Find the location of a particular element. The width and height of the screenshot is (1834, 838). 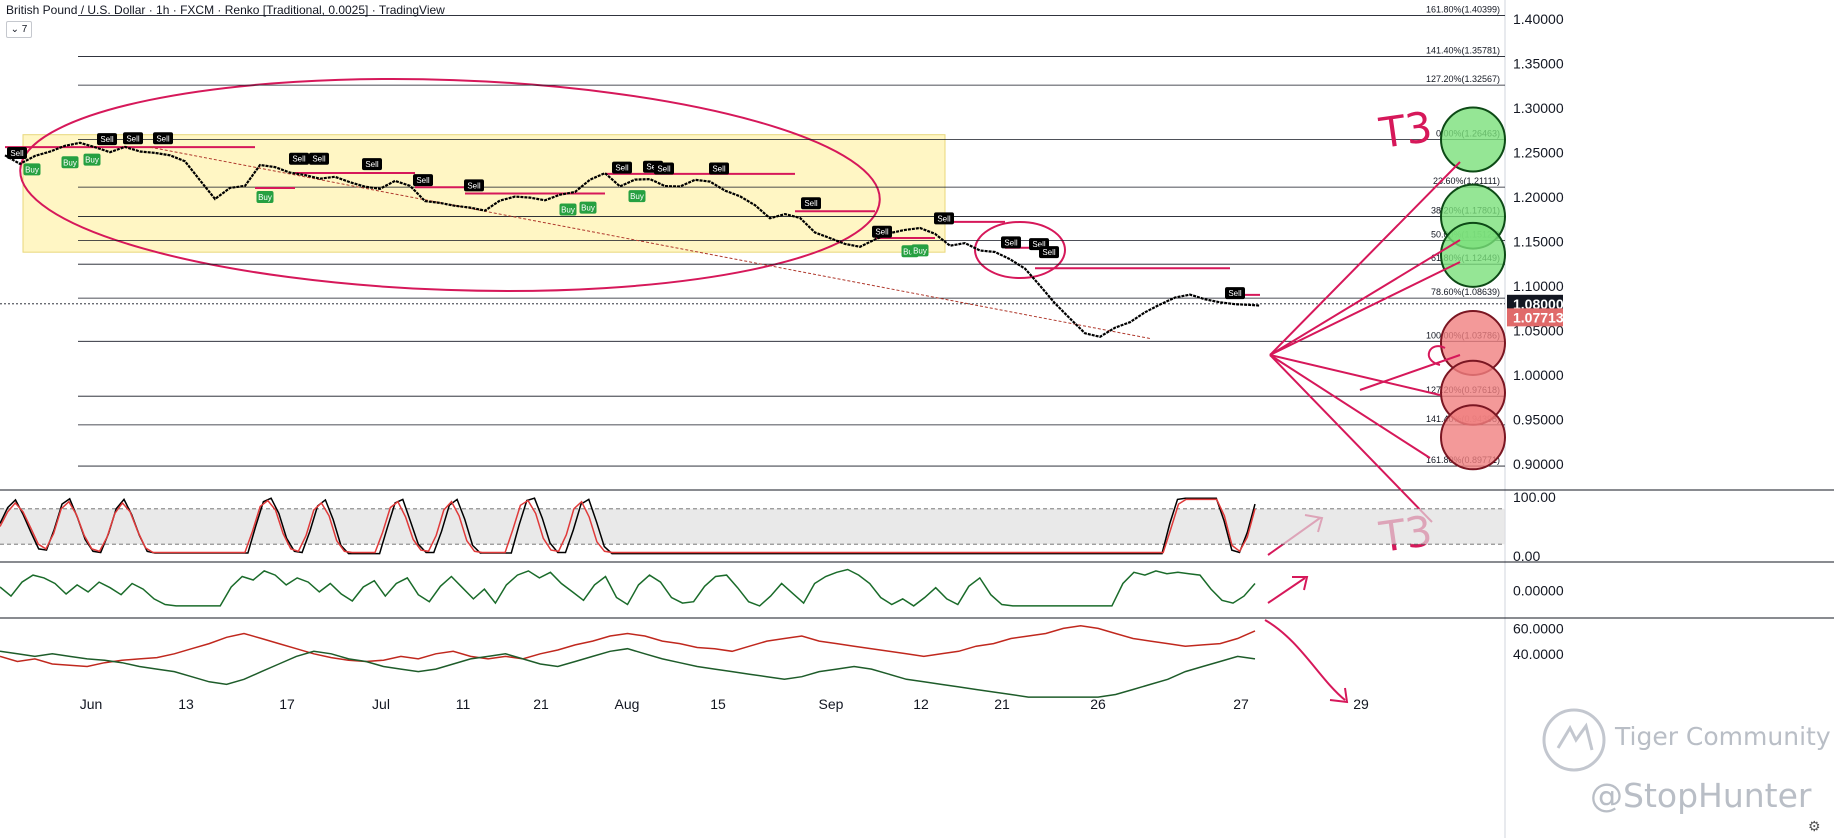

price-label: 1.07713 is located at coordinates (1538, 317).